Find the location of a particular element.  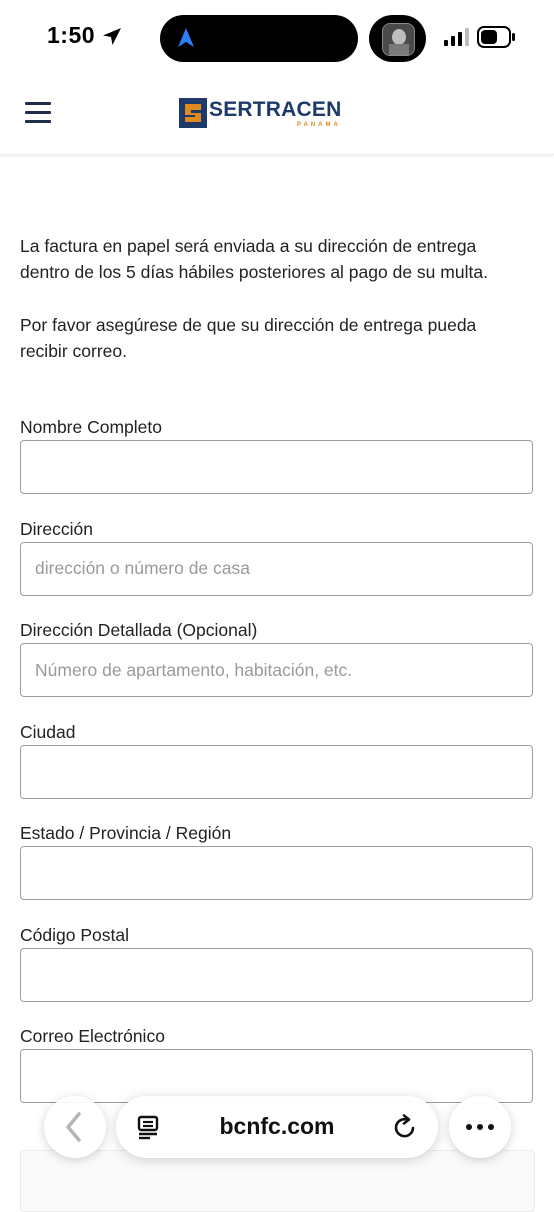

more-button is located at coordinates (480, 1127).